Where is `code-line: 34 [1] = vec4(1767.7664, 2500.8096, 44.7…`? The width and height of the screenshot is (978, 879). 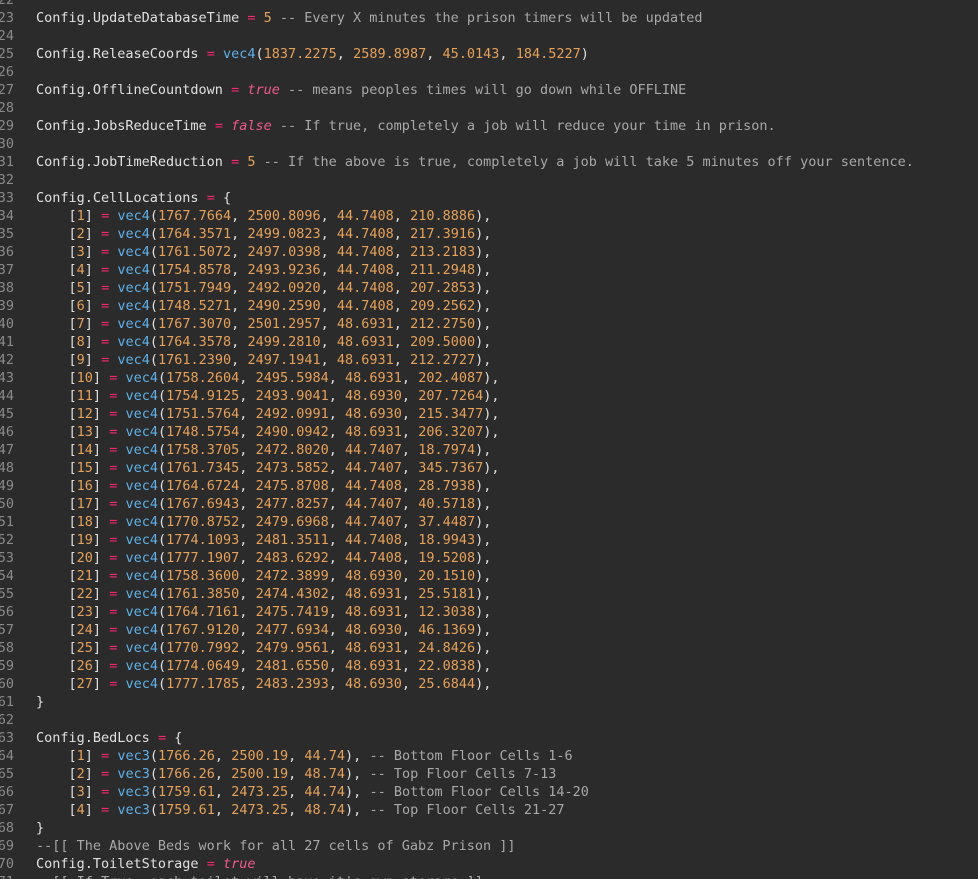 code-line: 34 [1] = vec4(1767.7664, 2500.8096, 44.7… is located at coordinates (489, 216).